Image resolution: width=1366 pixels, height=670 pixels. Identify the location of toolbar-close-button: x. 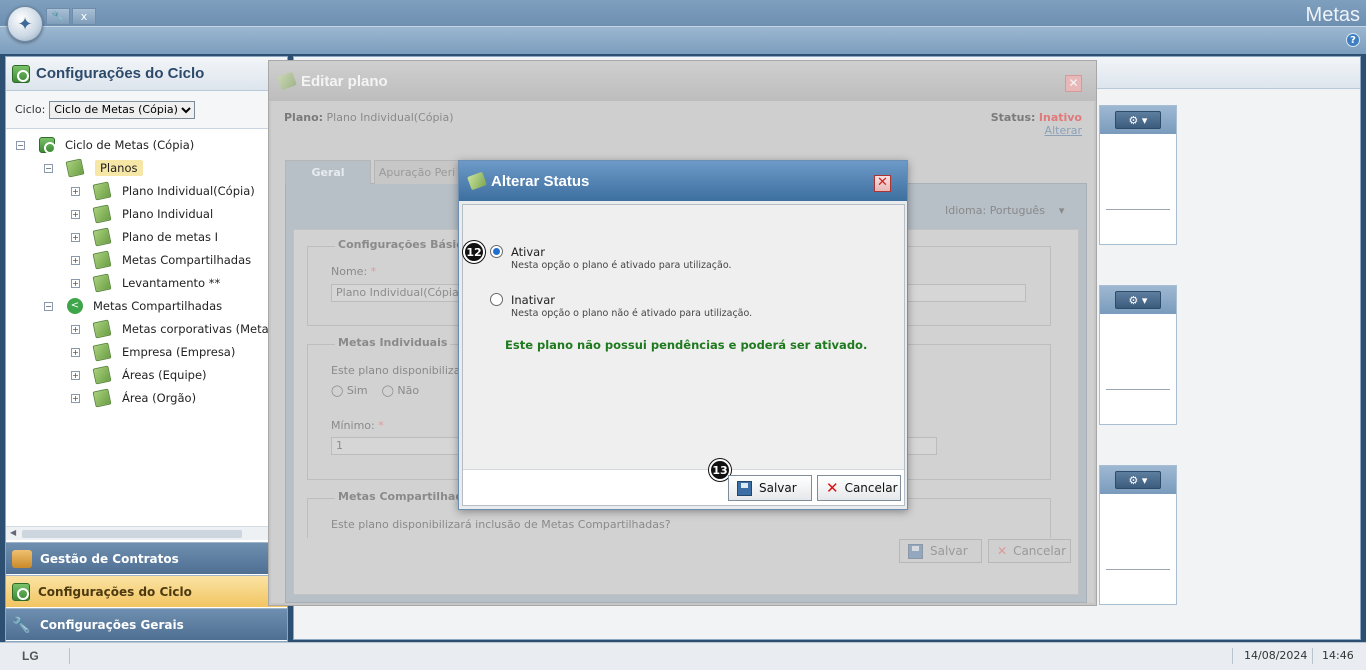
(84, 16).